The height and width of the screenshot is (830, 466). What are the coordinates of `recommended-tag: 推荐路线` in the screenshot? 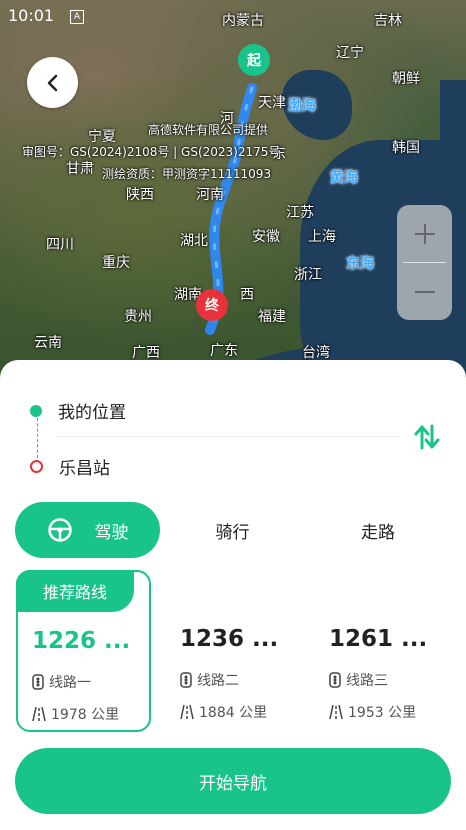 It's located at (75, 591).